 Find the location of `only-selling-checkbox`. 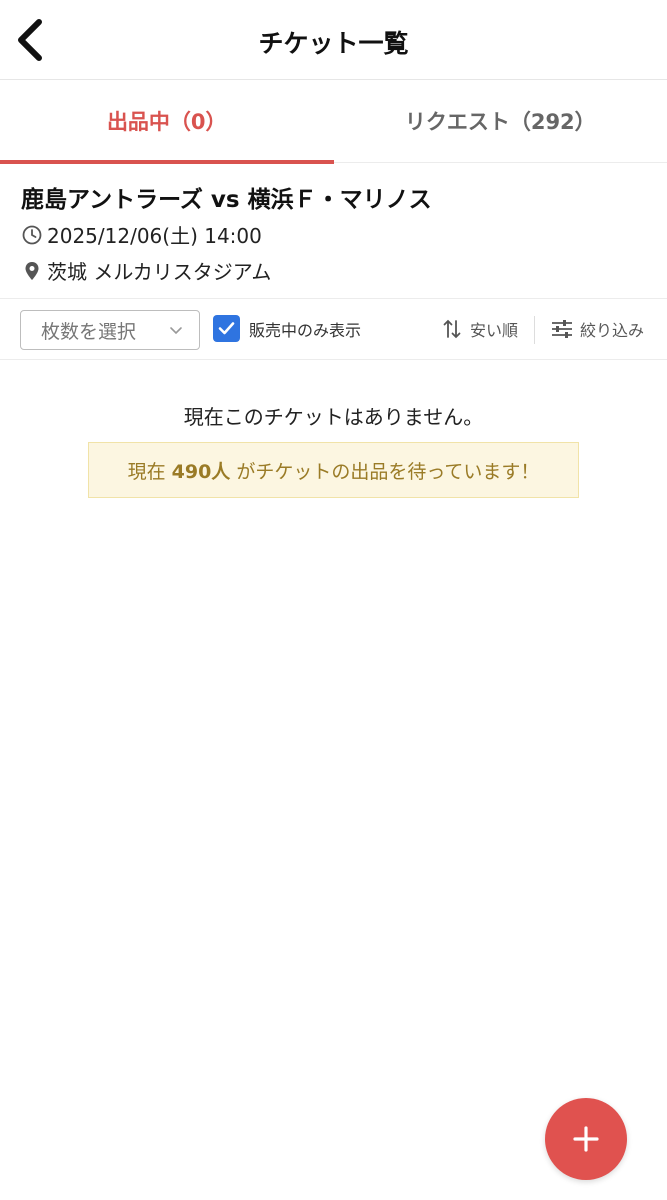

only-selling-checkbox is located at coordinates (226, 328).